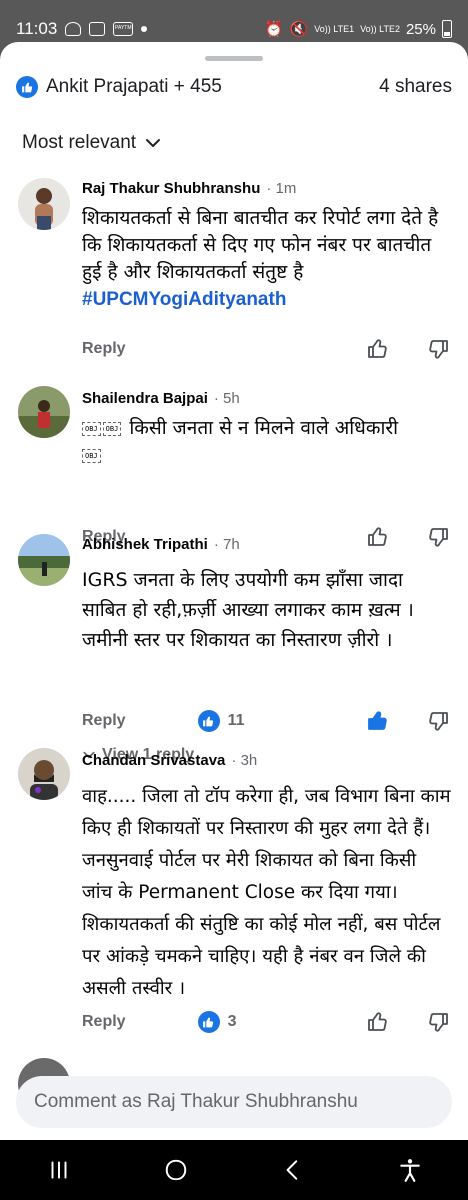 The width and height of the screenshot is (468, 1200). I want to click on drag-handle, so click(234, 58).